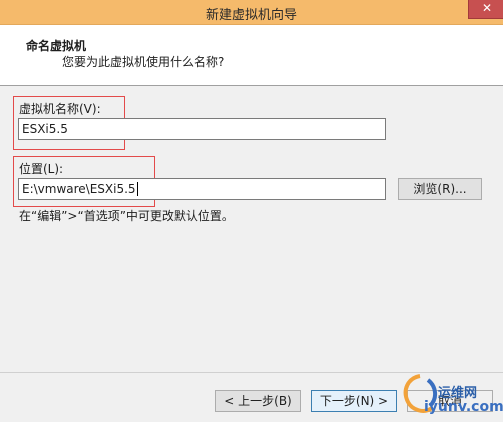 The width and height of the screenshot is (503, 422). I want to click on page-subtitle: 您要为此虚拟机使用什么名称?, so click(143, 62).